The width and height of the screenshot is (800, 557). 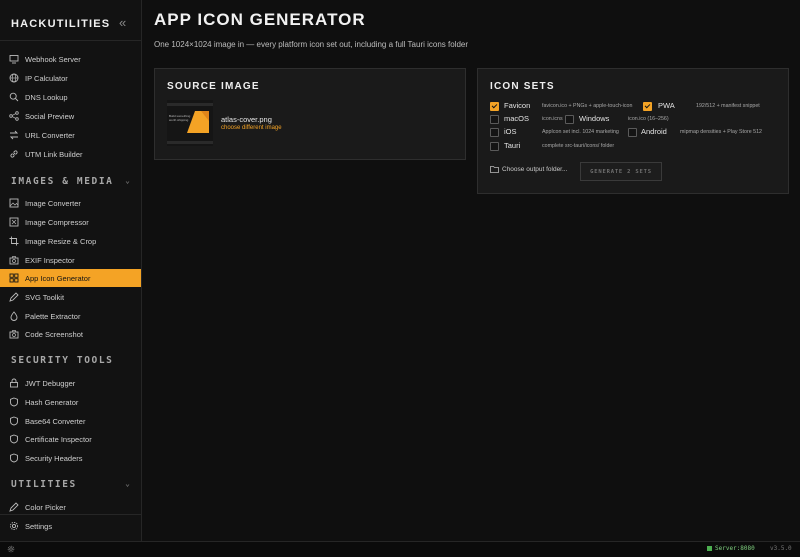 What do you see at coordinates (735, 548) in the screenshot?
I see `server-label: Server:8080` at bounding box center [735, 548].